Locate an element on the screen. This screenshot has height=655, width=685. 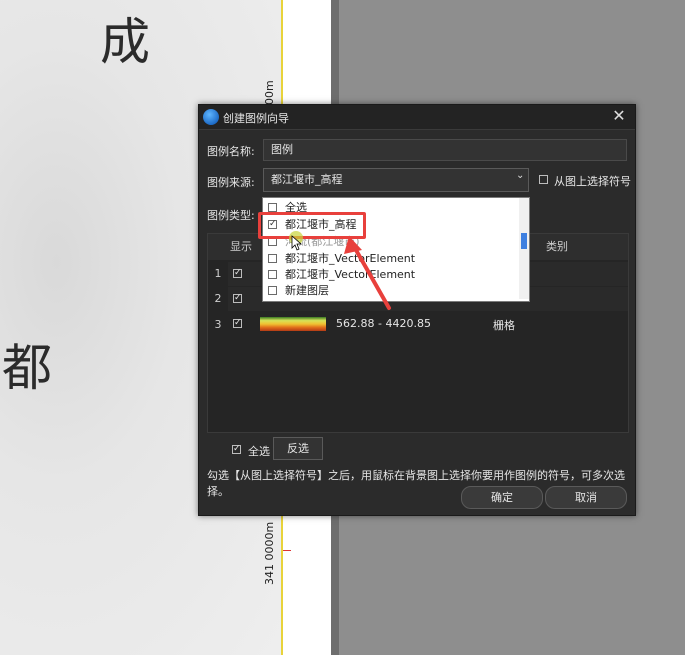
map-coord-top: 00m is located at coordinates (269, 92).